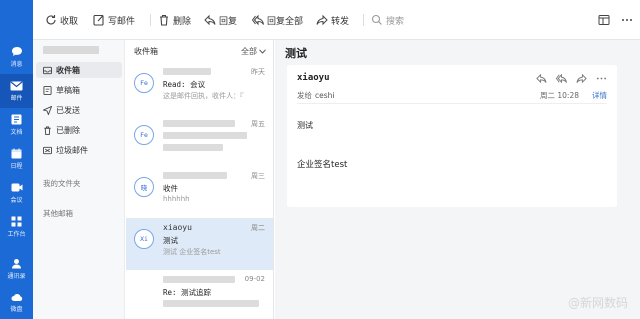 Image resolution: width=640 pixels, height=319 pixels. What do you see at coordinates (16, 64) in the screenshot?
I see `rail-label: 消息` at bounding box center [16, 64].